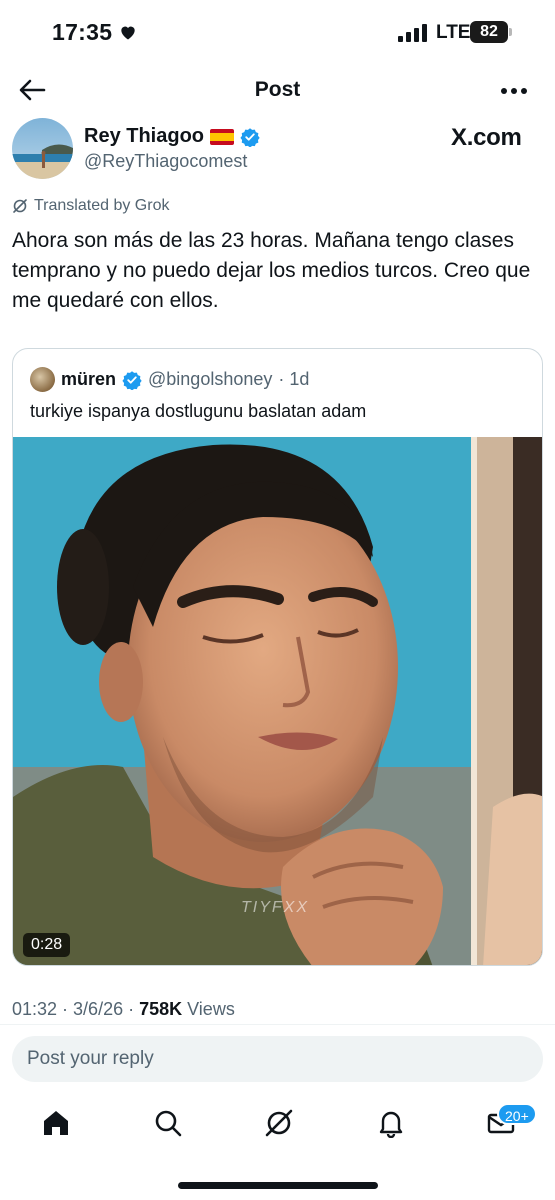  I want to click on quoted-author-name: müren, so click(88, 379).